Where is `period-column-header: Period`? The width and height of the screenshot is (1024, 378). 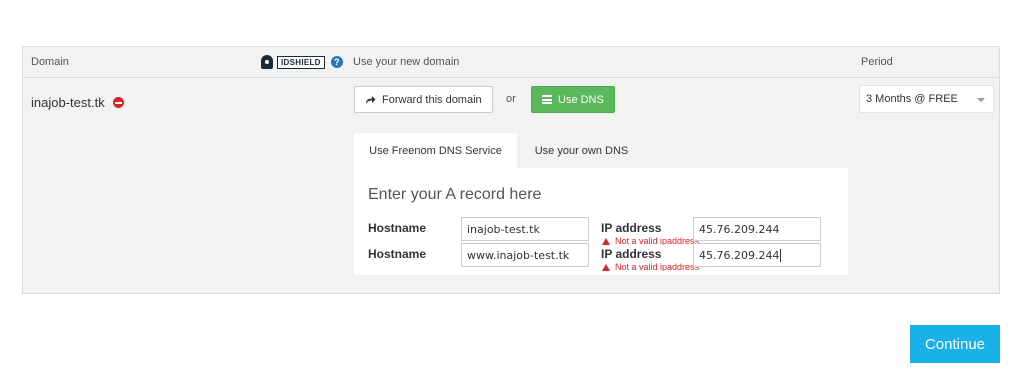 period-column-header: Period is located at coordinates (877, 62).